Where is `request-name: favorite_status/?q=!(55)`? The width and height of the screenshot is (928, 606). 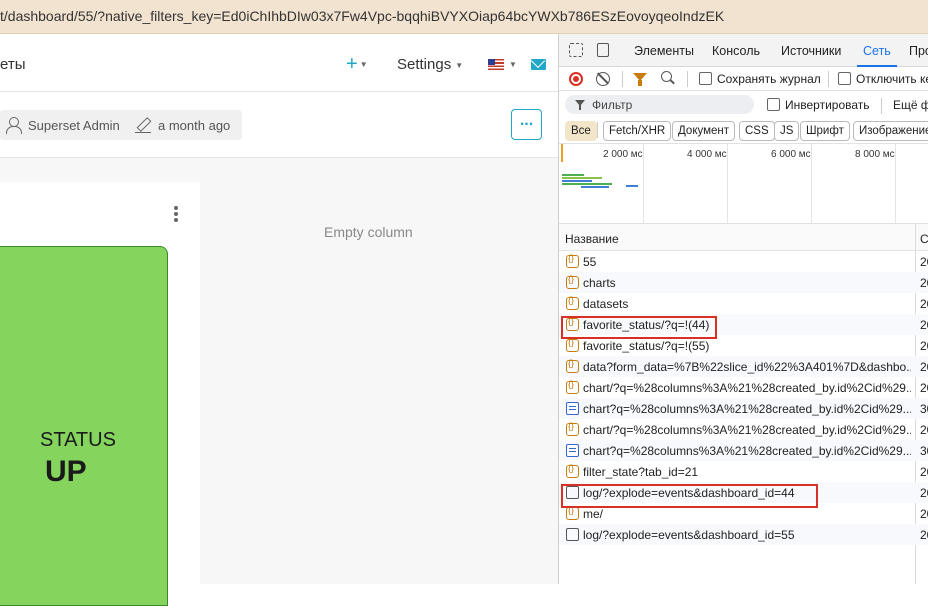 request-name: favorite_status/?q=!(55) is located at coordinates (646, 346).